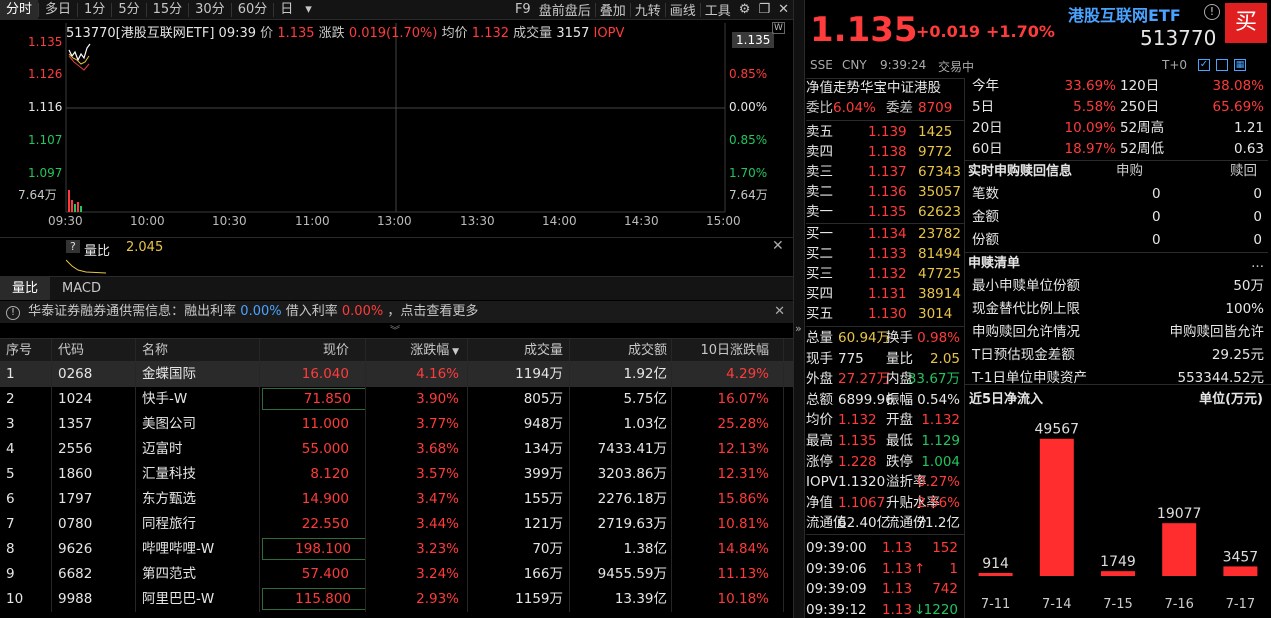  I want to click on row-index: 1, so click(26, 374).